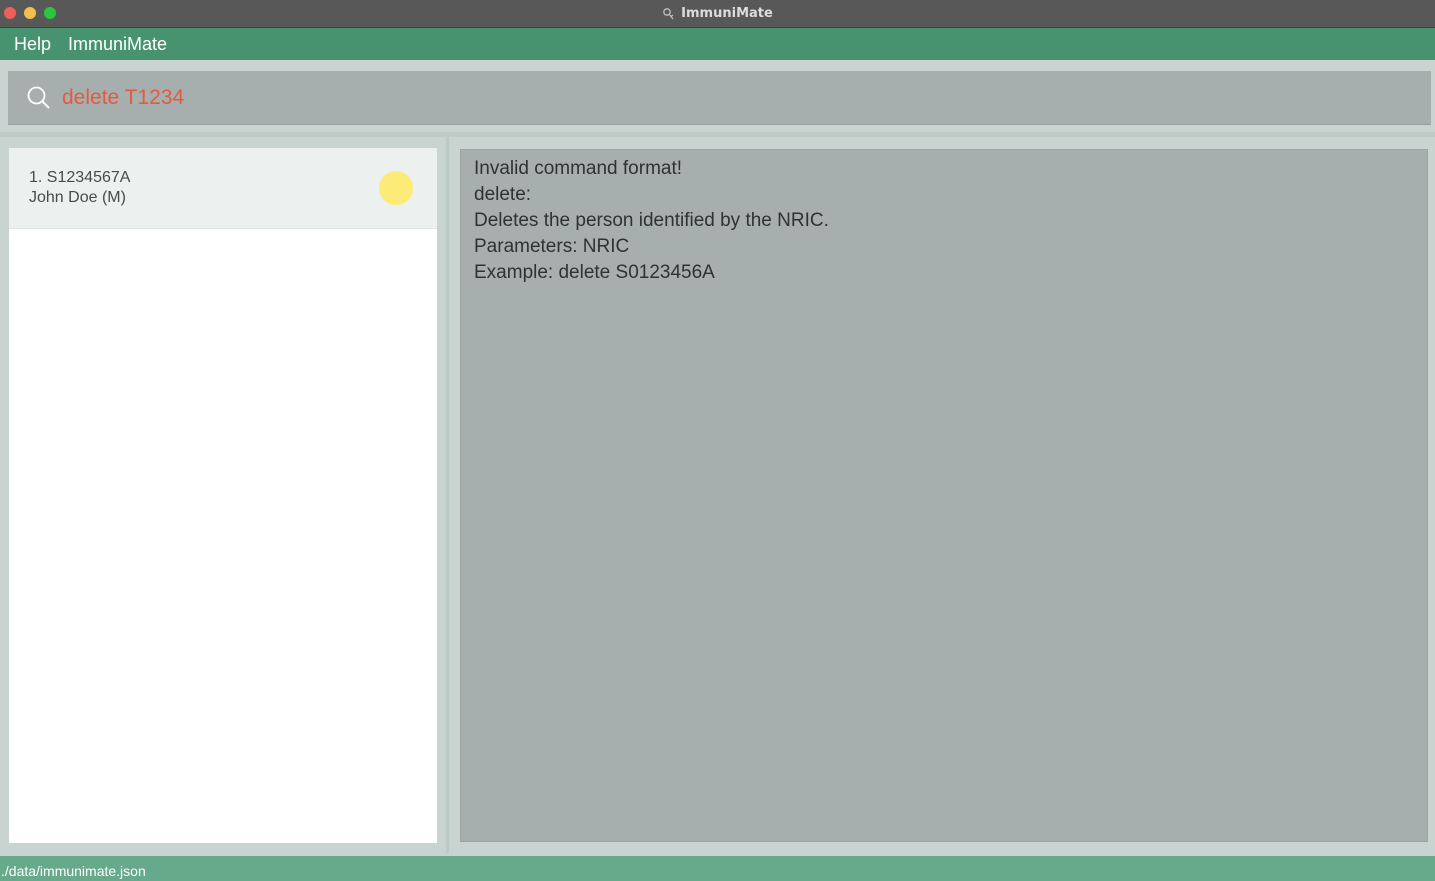  I want to click on result-line: delete:, so click(503, 194).